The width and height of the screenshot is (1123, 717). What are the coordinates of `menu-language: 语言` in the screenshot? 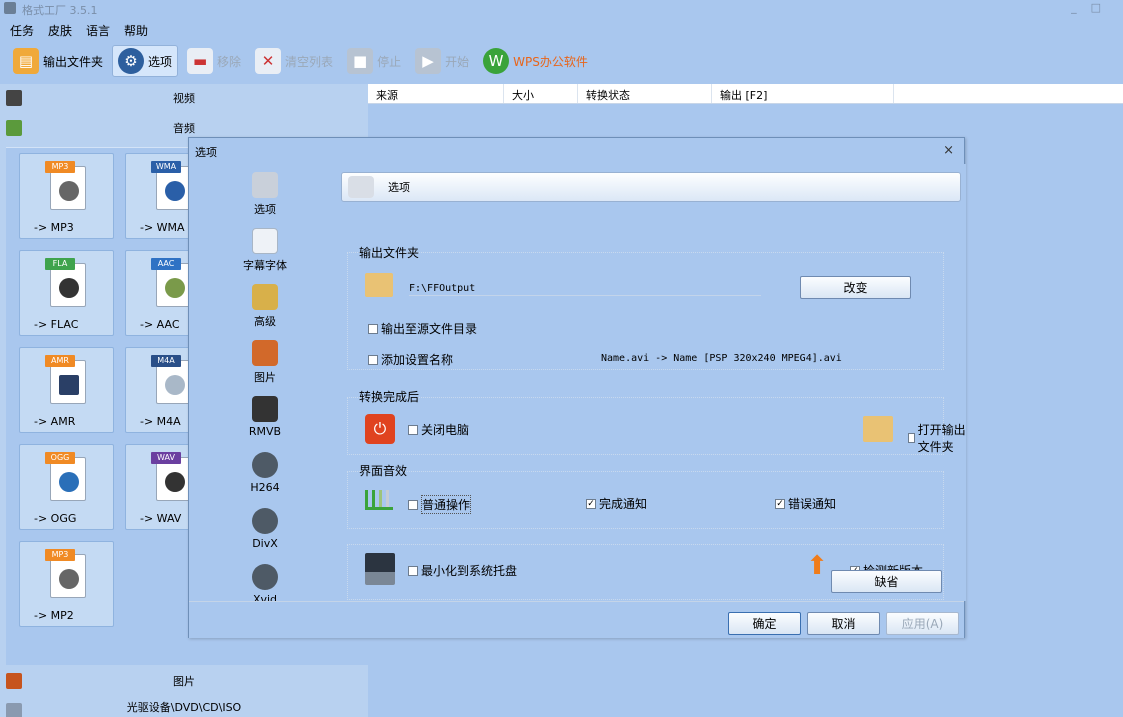 It's located at (98, 30).